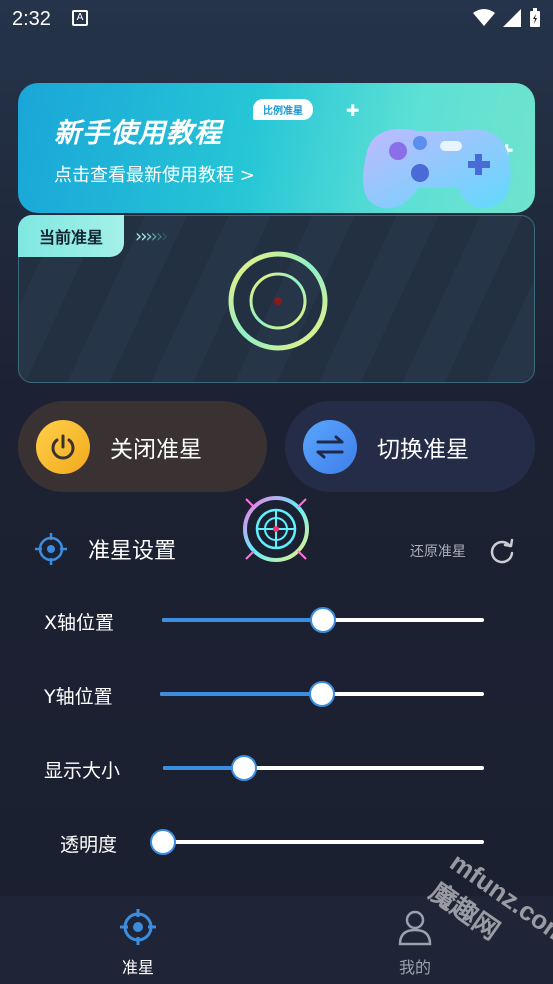 This screenshot has width=553, height=984. I want to click on slider-label: X轴位置, so click(79, 623).